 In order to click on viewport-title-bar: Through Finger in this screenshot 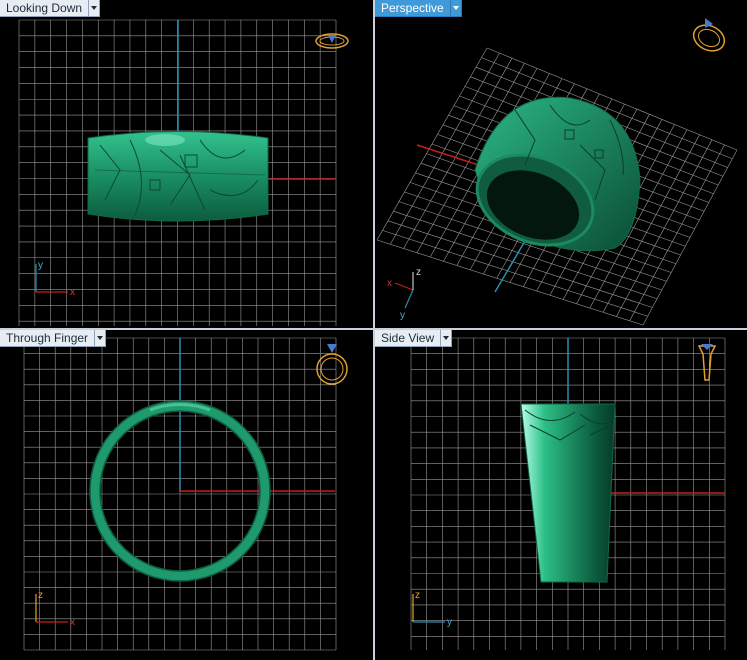, I will do `click(53, 338)`.